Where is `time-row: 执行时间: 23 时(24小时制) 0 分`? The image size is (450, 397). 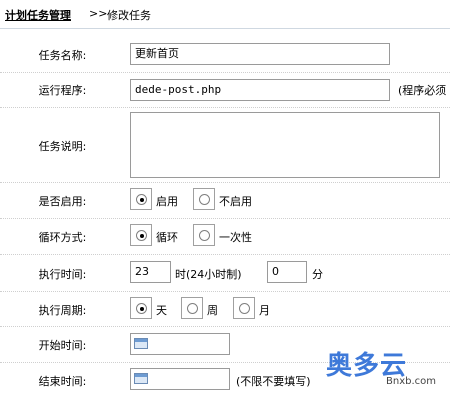
time-row: 执行时间: 23 时(24小时制) 0 分 is located at coordinates (225, 273).